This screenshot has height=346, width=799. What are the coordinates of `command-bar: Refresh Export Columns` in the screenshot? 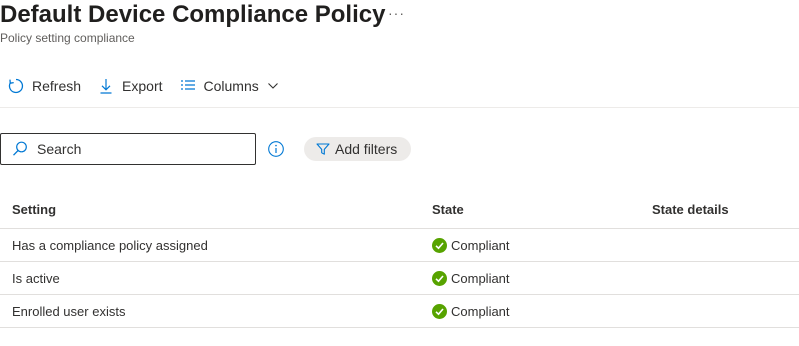 It's located at (143, 86).